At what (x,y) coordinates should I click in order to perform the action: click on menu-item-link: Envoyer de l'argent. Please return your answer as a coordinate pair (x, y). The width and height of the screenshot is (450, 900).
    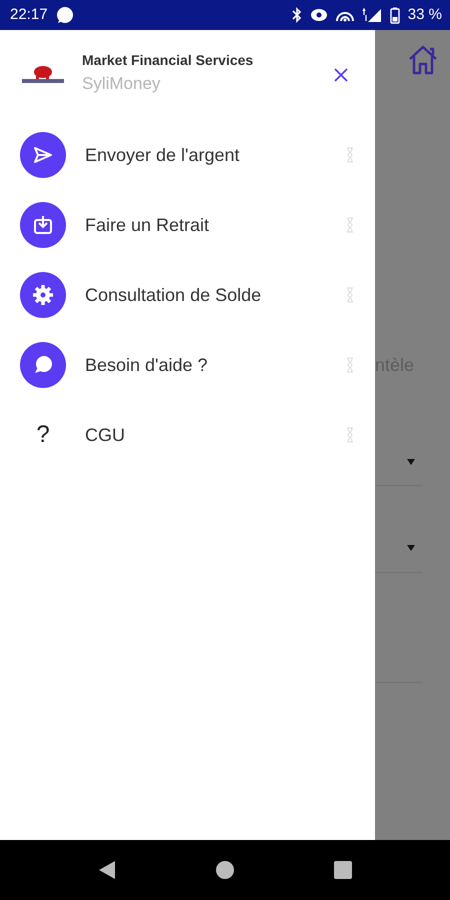
    Looking at the image, I should click on (162, 155).